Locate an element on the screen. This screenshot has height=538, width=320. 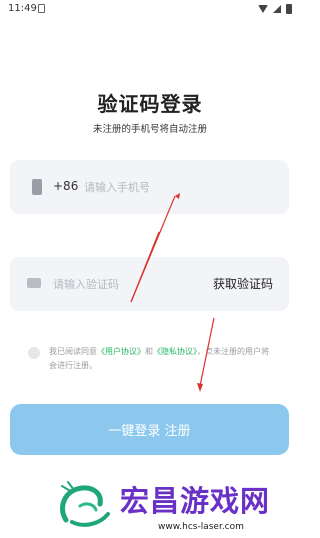
status-indicators is located at coordinates (275, 9).